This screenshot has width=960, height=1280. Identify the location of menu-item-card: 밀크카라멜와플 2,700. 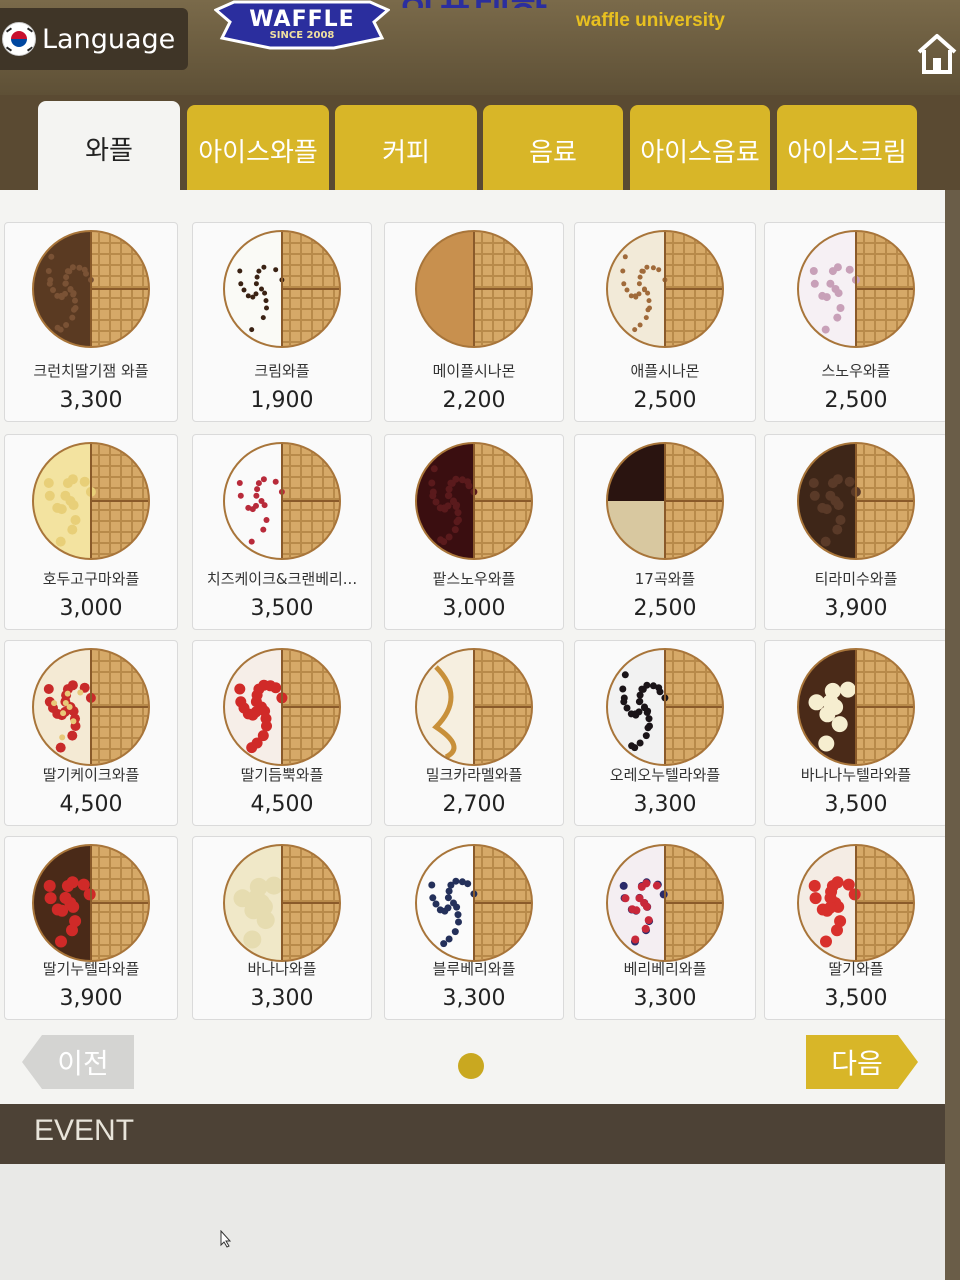
(474, 733).